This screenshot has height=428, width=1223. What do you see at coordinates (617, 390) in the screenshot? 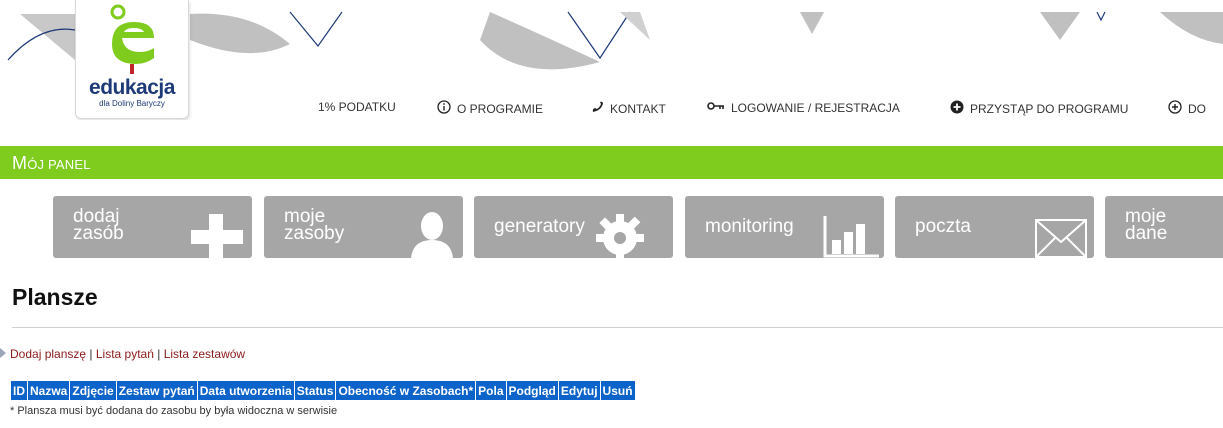
I see `column-header-delete: Usuń` at bounding box center [617, 390].